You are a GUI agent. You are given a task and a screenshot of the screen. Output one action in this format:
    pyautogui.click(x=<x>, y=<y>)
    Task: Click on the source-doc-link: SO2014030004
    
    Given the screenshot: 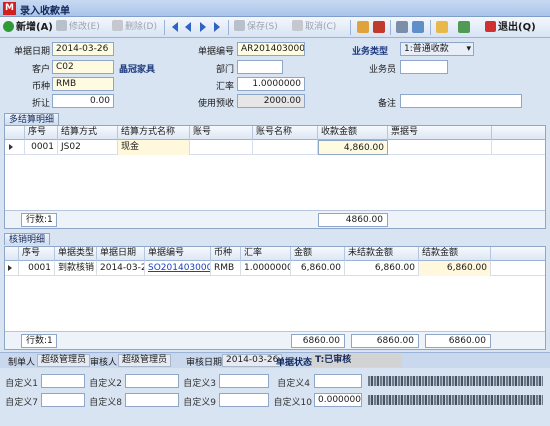 What is the action you would take?
    pyautogui.click(x=179, y=268)
    